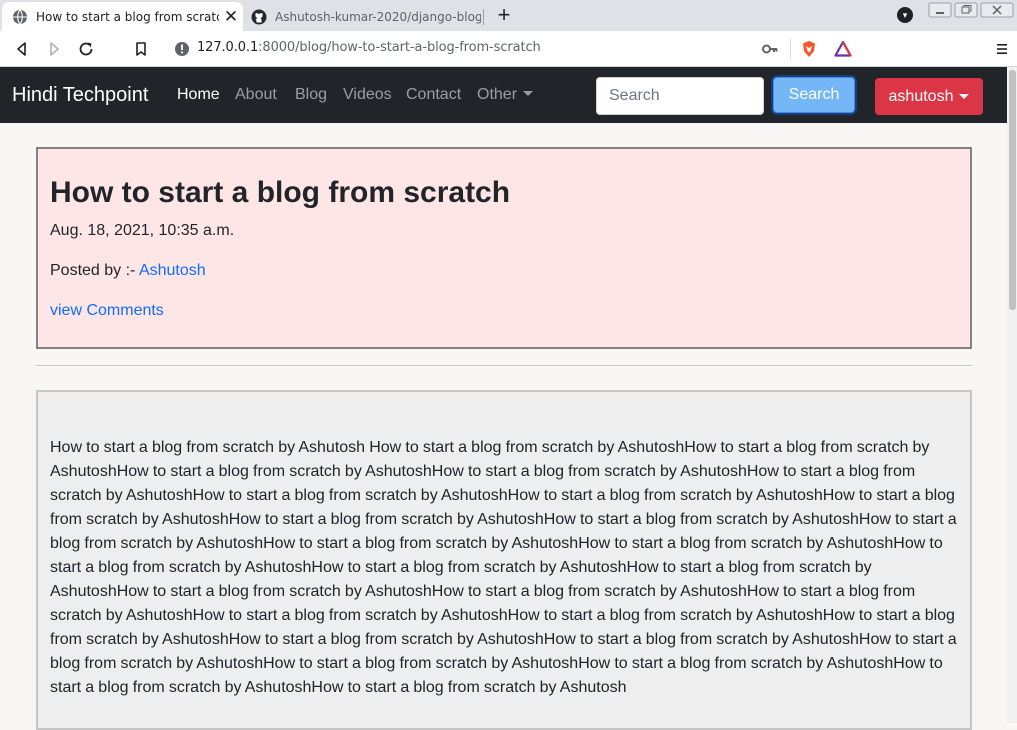 The width and height of the screenshot is (1017, 730). What do you see at coordinates (433, 95) in the screenshot?
I see `nav-link-contact: Contact` at bounding box center [433, 95].